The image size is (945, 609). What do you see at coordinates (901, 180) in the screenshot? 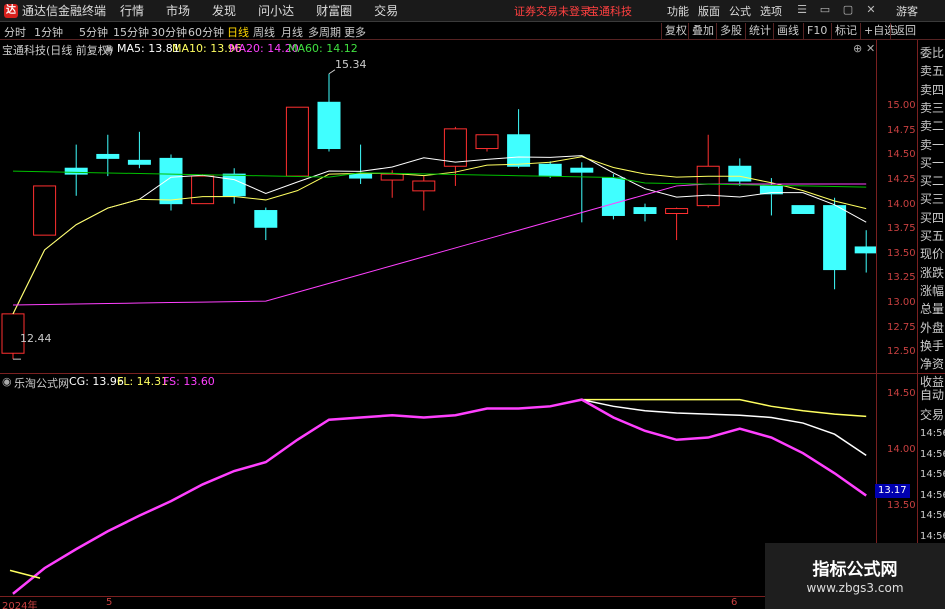
I see `price-tick: 14.25` at bounding box center [901, 180].